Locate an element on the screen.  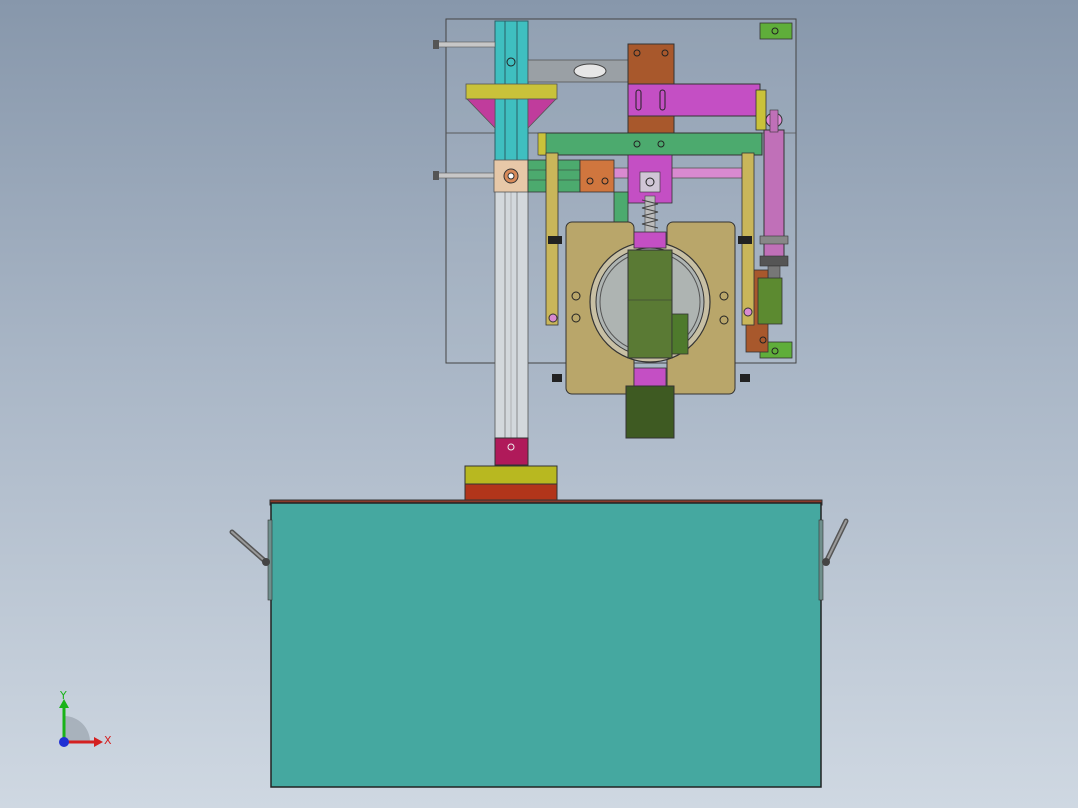
pneumatic-cylinder is located at coordinates (774, 195).